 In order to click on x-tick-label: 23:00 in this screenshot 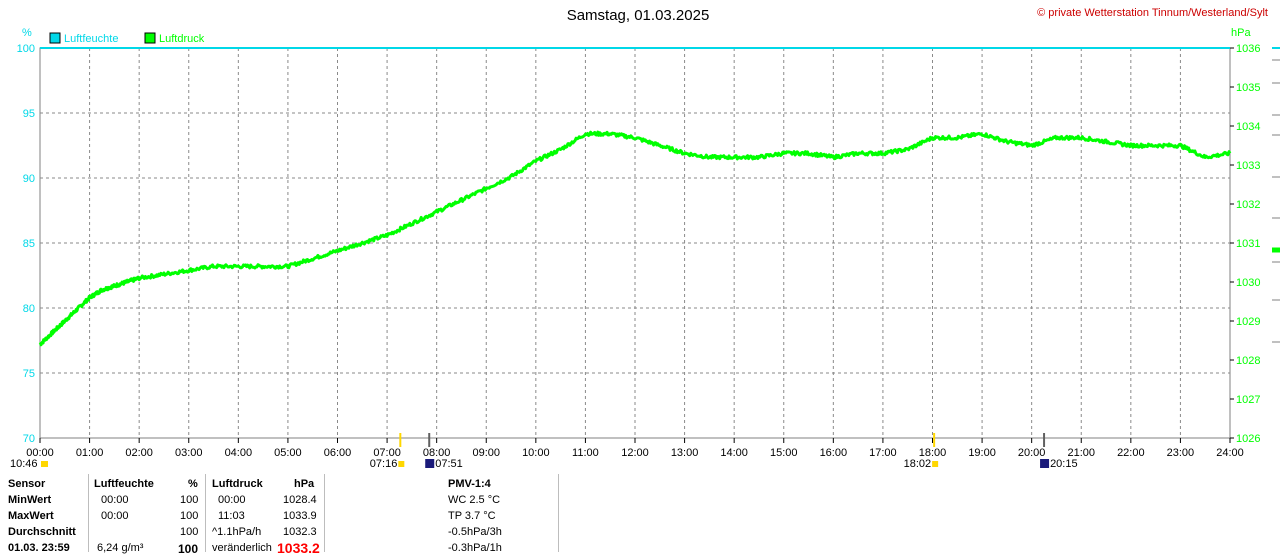, I will do `click(1181, 453)`.